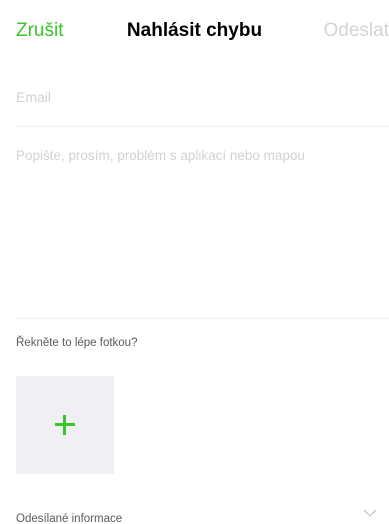 The width and height of the screenshot is (389, 524). What do you see at coordinates (356, 31) in the screenshot?
I see `send-button: Odeslat` at bounding box center [356, 31].